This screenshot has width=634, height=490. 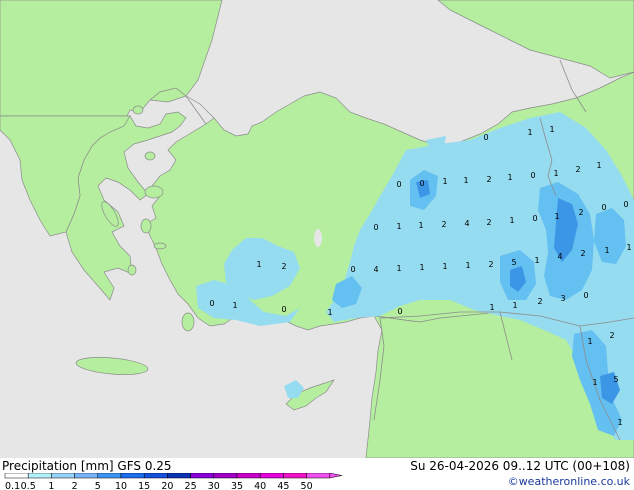 What do you see at coordinates (237, 485) in the screenshot?
I see `legend-level-label: 35` at bounding box center [237, 485].